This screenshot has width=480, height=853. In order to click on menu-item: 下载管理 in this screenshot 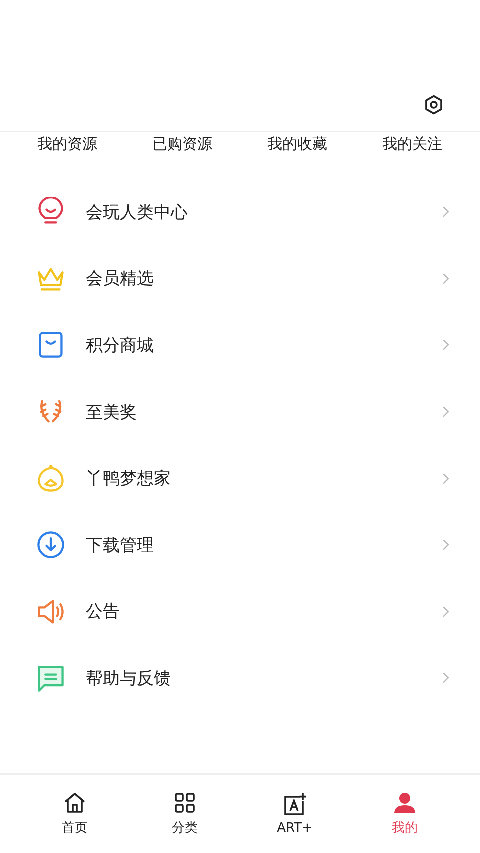, I will do `click(240, 545)`.